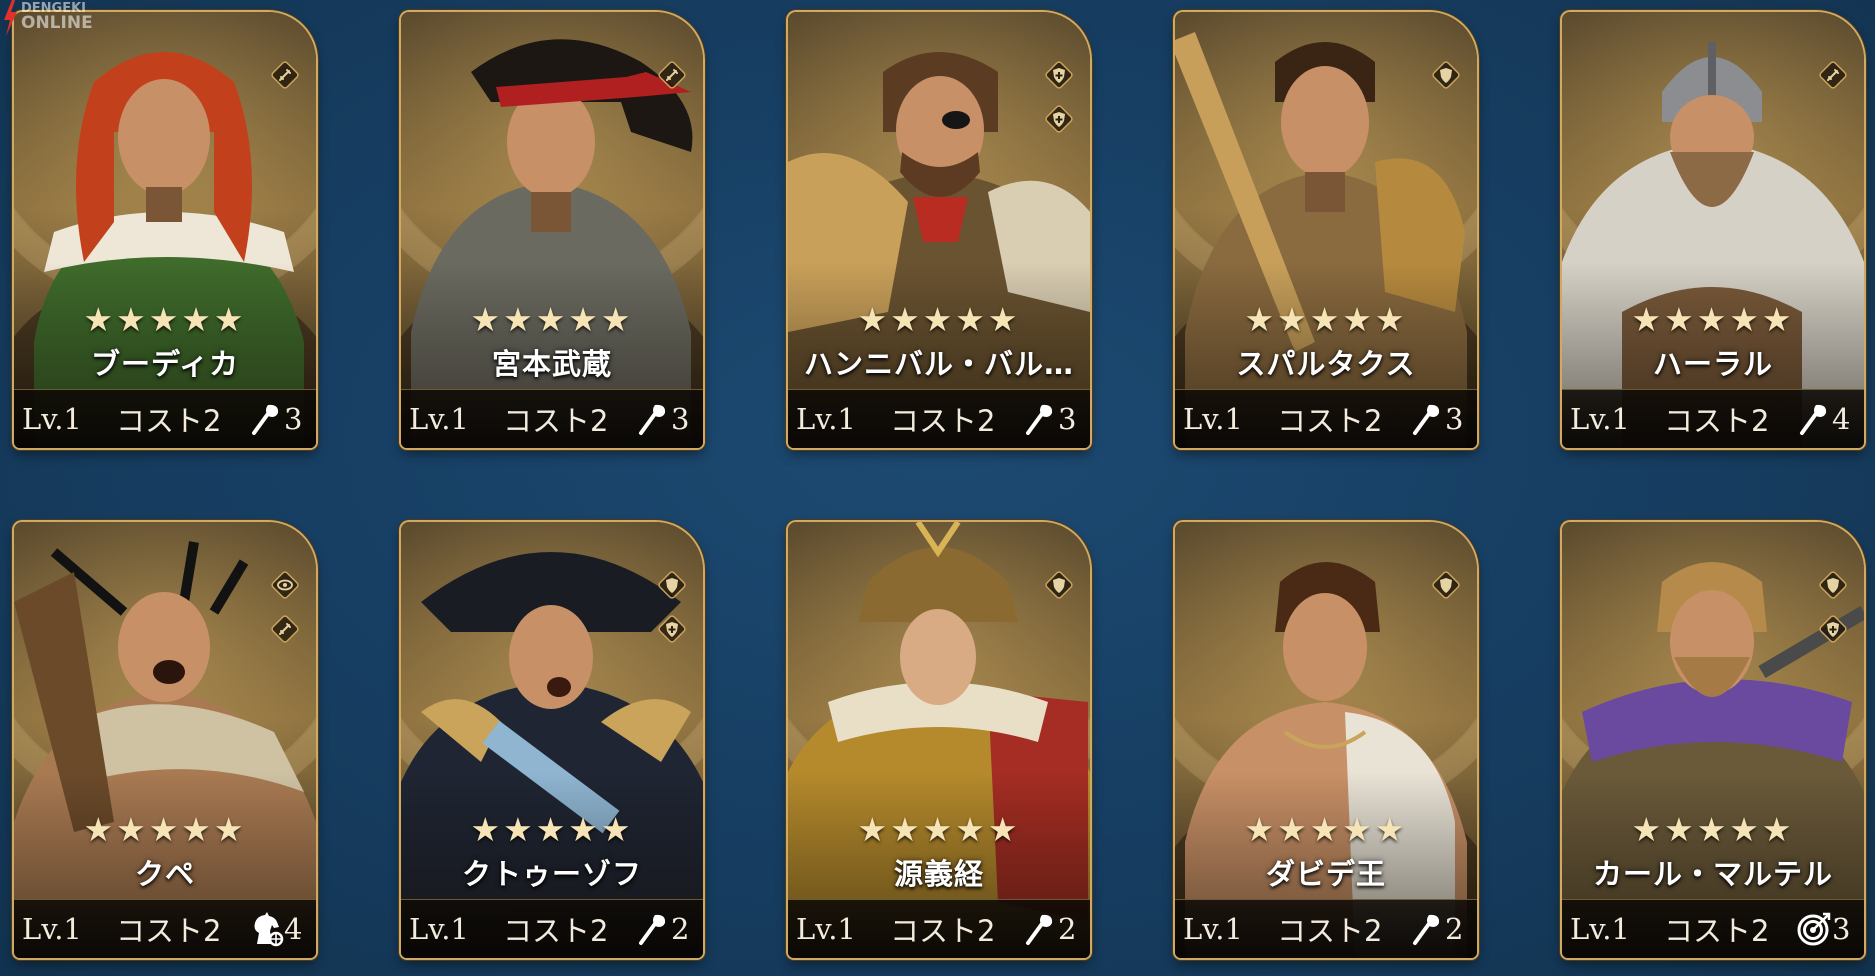  Describe the element at coordinates (165, 740) in the screenshot. I see `hero-card: ★★★★★ クペ Lv.1 コスト2 4` at that location.